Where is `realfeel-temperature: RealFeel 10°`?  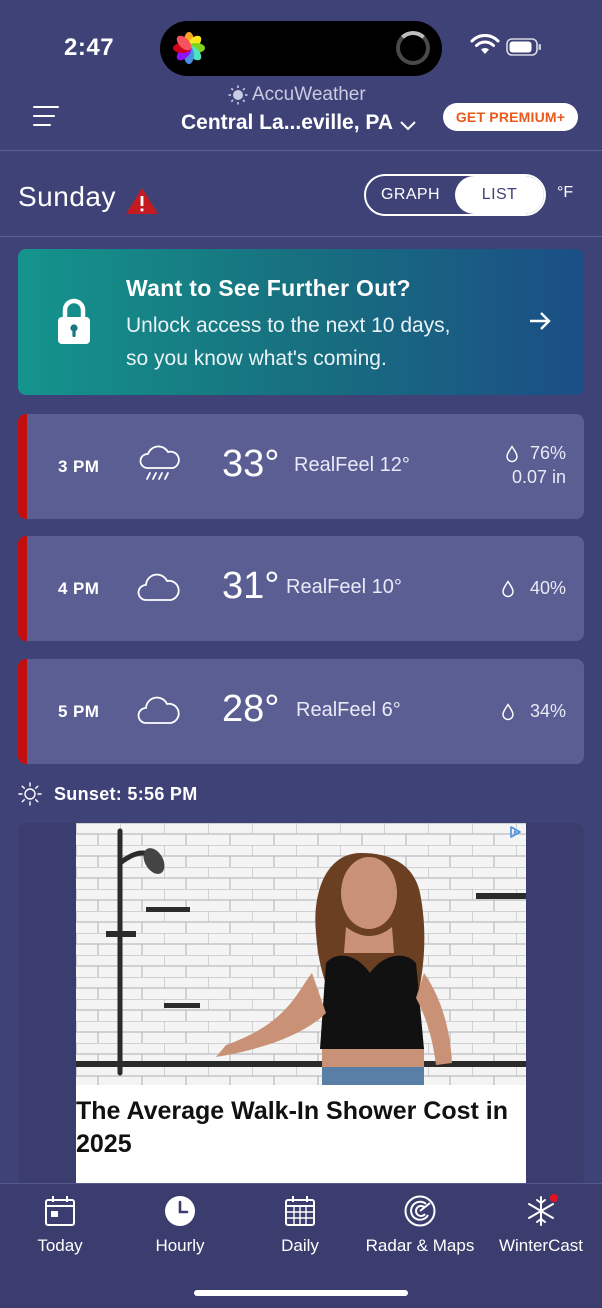 realfeel-temperature: RealFeel 10° is located at coordinates (344, 587).